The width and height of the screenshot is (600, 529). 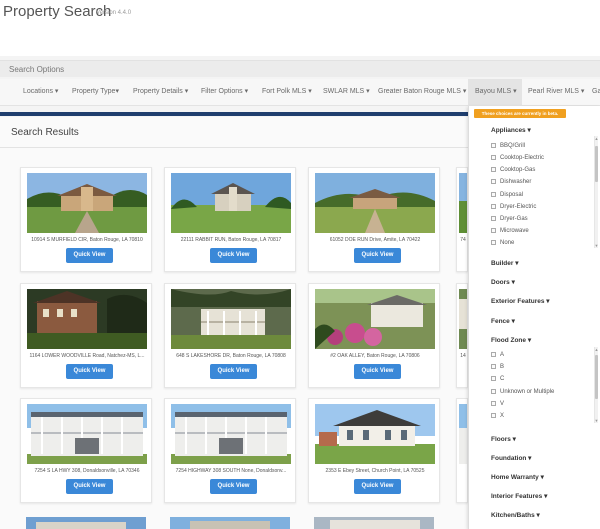 I want to click on menu-locations: Locations ▾, so click(x=40, y=92).